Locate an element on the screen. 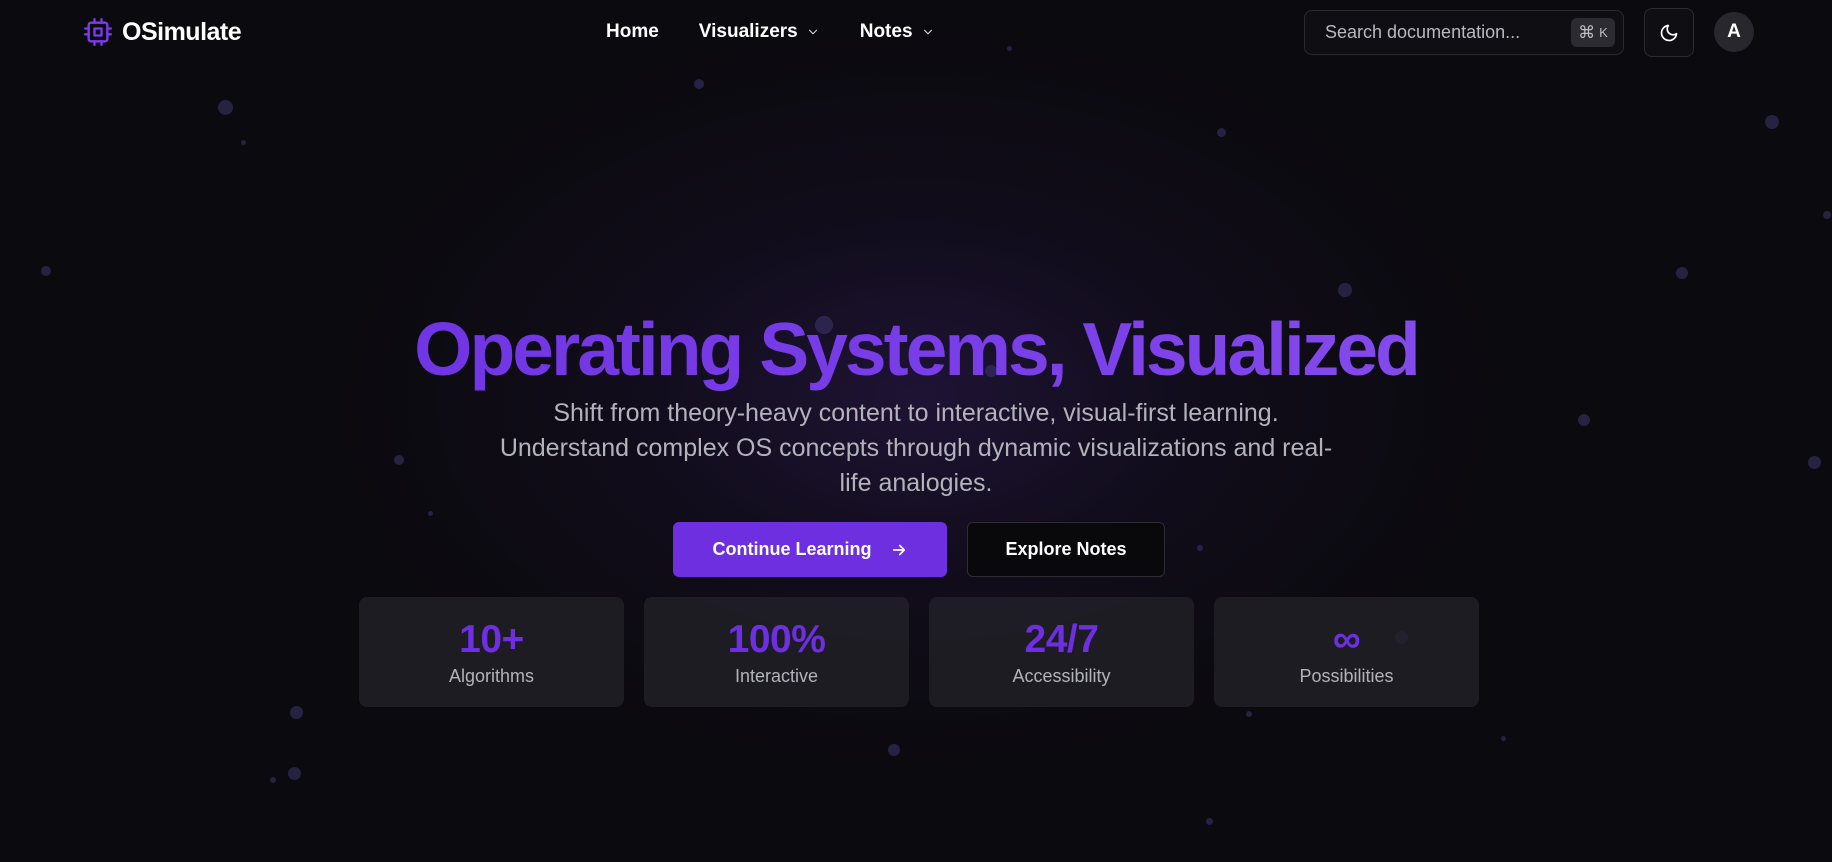 Image resolution: width=1832 pixels, height=862 pixels. nav-home-label: Home is located at coordinates (632, 31).